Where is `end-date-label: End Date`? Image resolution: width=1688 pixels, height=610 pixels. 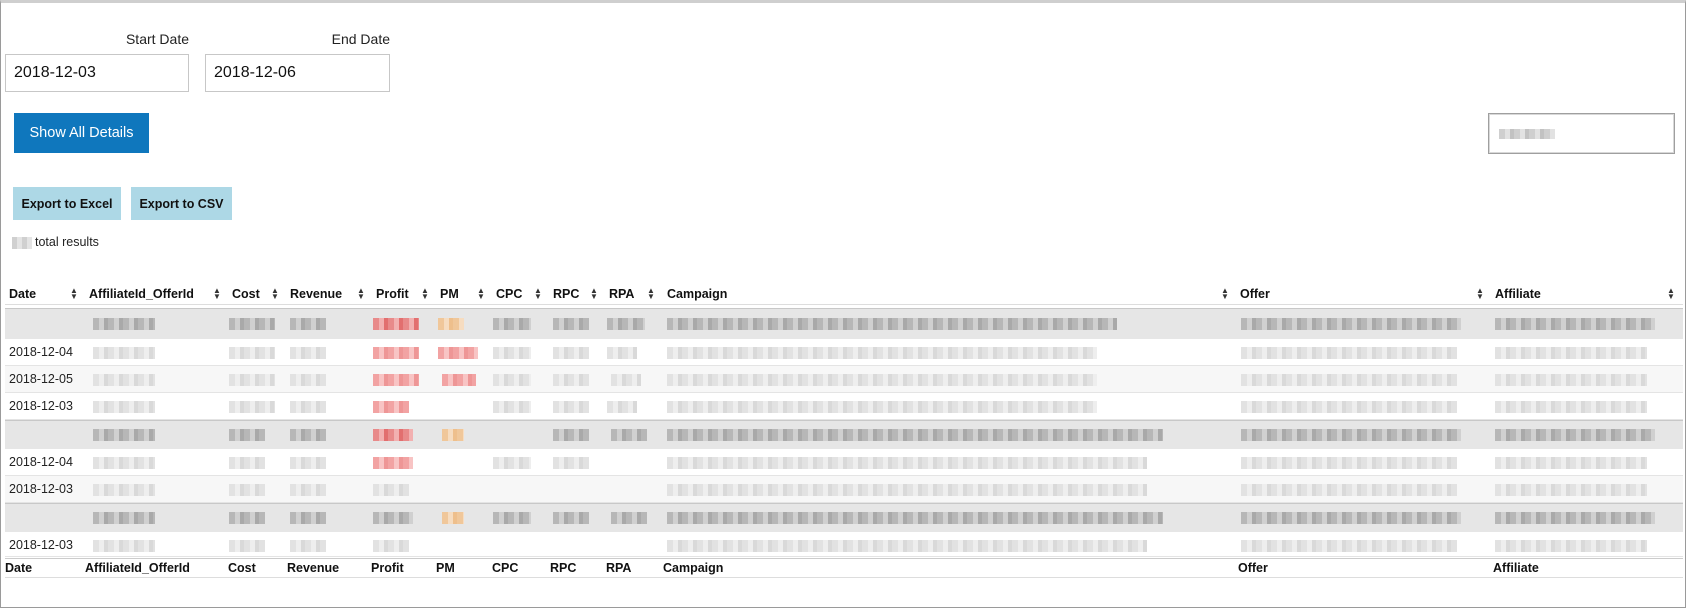
end-date-label: End Date is located at coordinates (360, 39).